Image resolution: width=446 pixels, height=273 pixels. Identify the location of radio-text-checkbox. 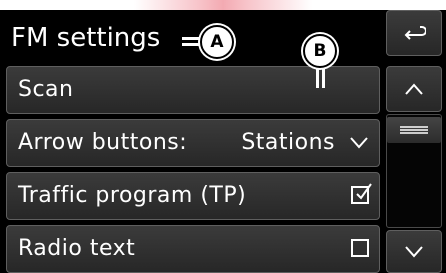
(360, 248).